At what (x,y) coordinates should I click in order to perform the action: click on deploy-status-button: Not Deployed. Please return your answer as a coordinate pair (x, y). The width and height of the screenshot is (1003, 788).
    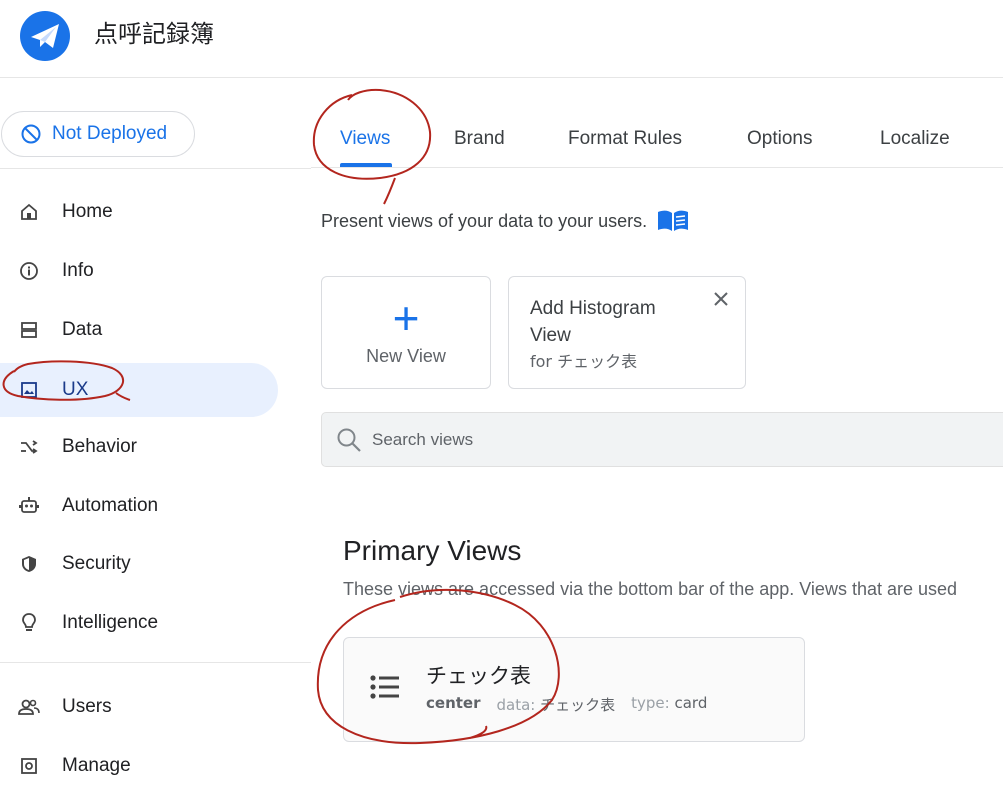
    Looking at the image, I should click on (98, 134).